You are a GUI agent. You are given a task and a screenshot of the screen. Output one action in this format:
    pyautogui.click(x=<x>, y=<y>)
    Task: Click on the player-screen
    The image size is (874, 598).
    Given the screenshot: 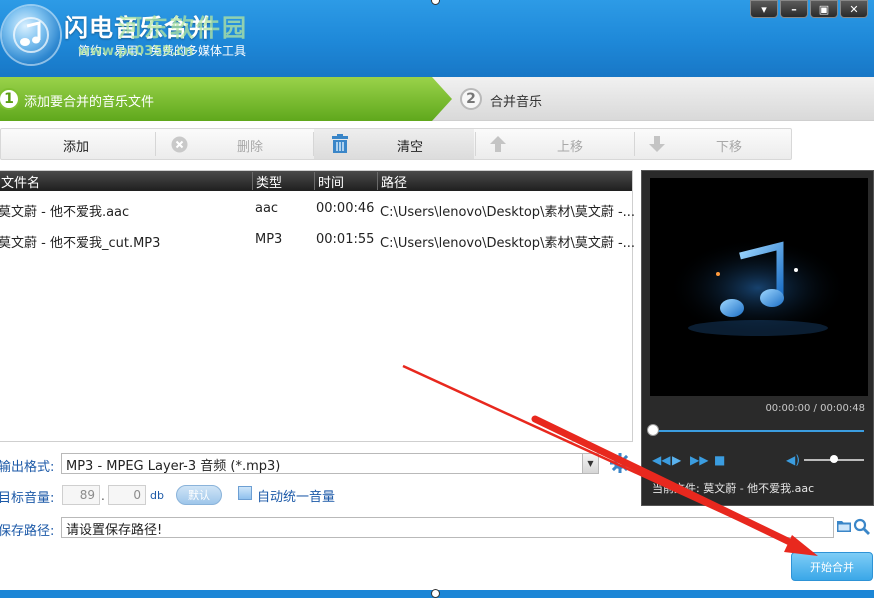 What is the action you would take?
    pyautogui.click(x=759, y=287)
    